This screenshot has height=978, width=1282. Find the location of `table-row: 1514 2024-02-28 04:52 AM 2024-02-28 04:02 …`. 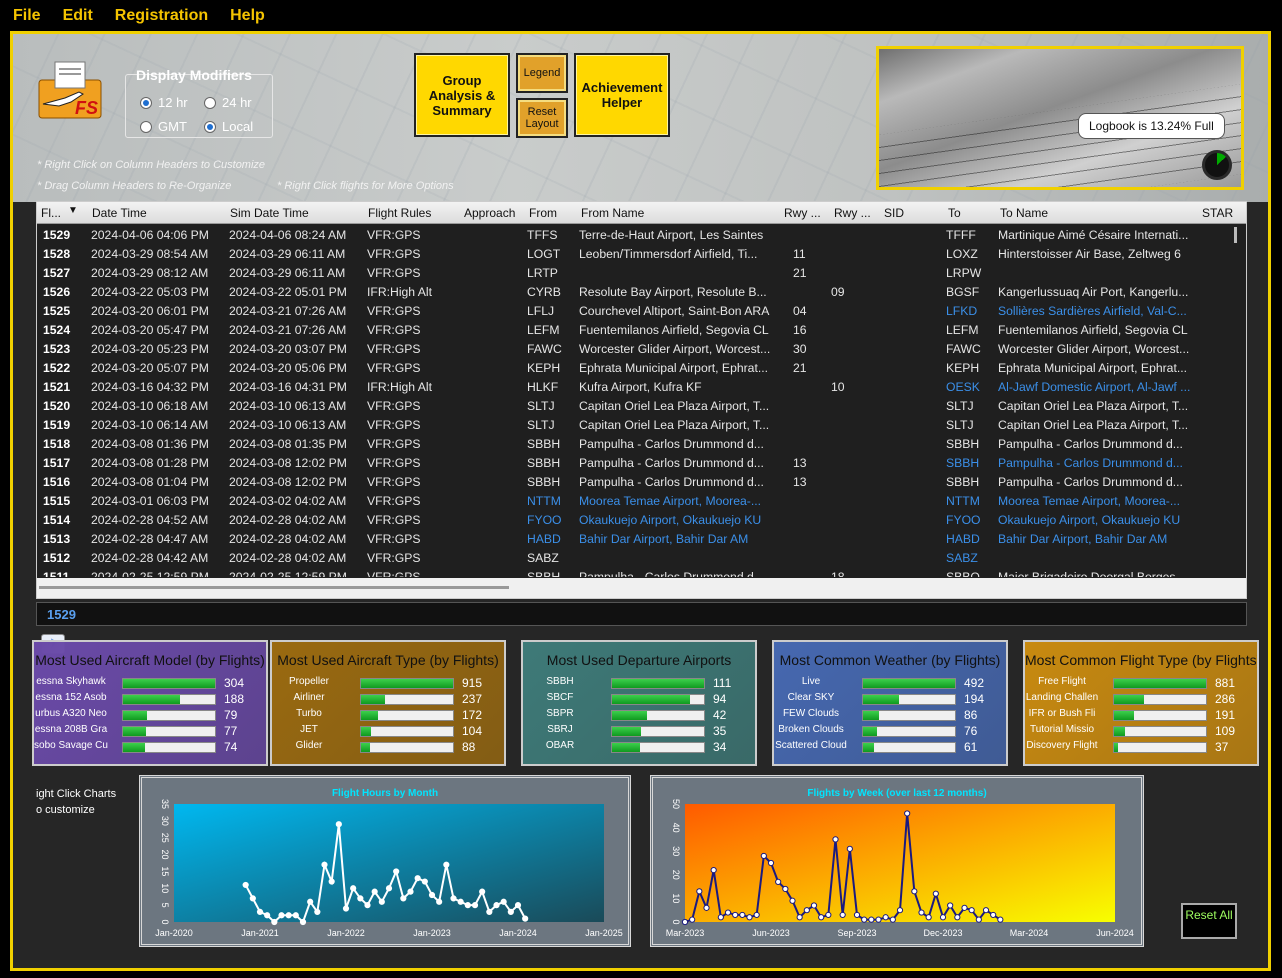

table-row: 1514 2024-02-28 04:52 AM 2024-02-28 04:02 … is located at coordinates (634, 519).